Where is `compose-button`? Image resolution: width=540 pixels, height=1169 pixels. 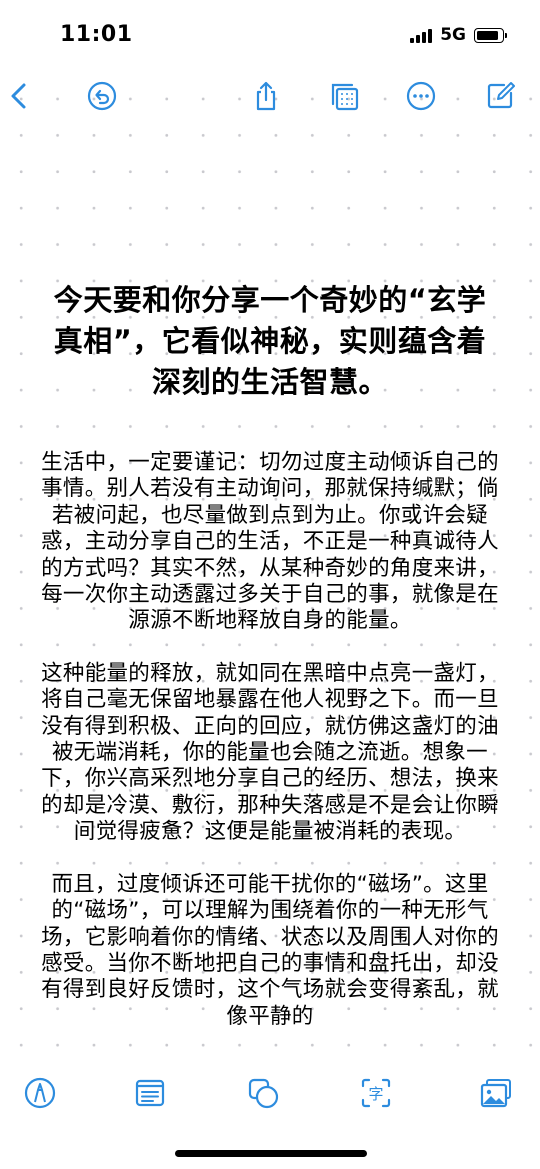
compose-button is located at coordinates (500, 96).